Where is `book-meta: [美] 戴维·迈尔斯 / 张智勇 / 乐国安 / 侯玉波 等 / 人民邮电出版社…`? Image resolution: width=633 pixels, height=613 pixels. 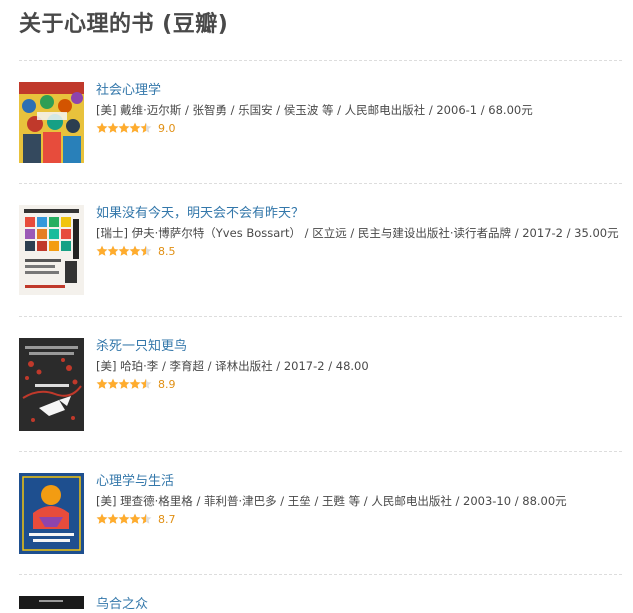
book-meta: [美] 戴维·迈尔斯 / 张智勇 / 乐国安 / 侯玉波 等 / 人民邮电出版社… is located at coordinates (314, 110).